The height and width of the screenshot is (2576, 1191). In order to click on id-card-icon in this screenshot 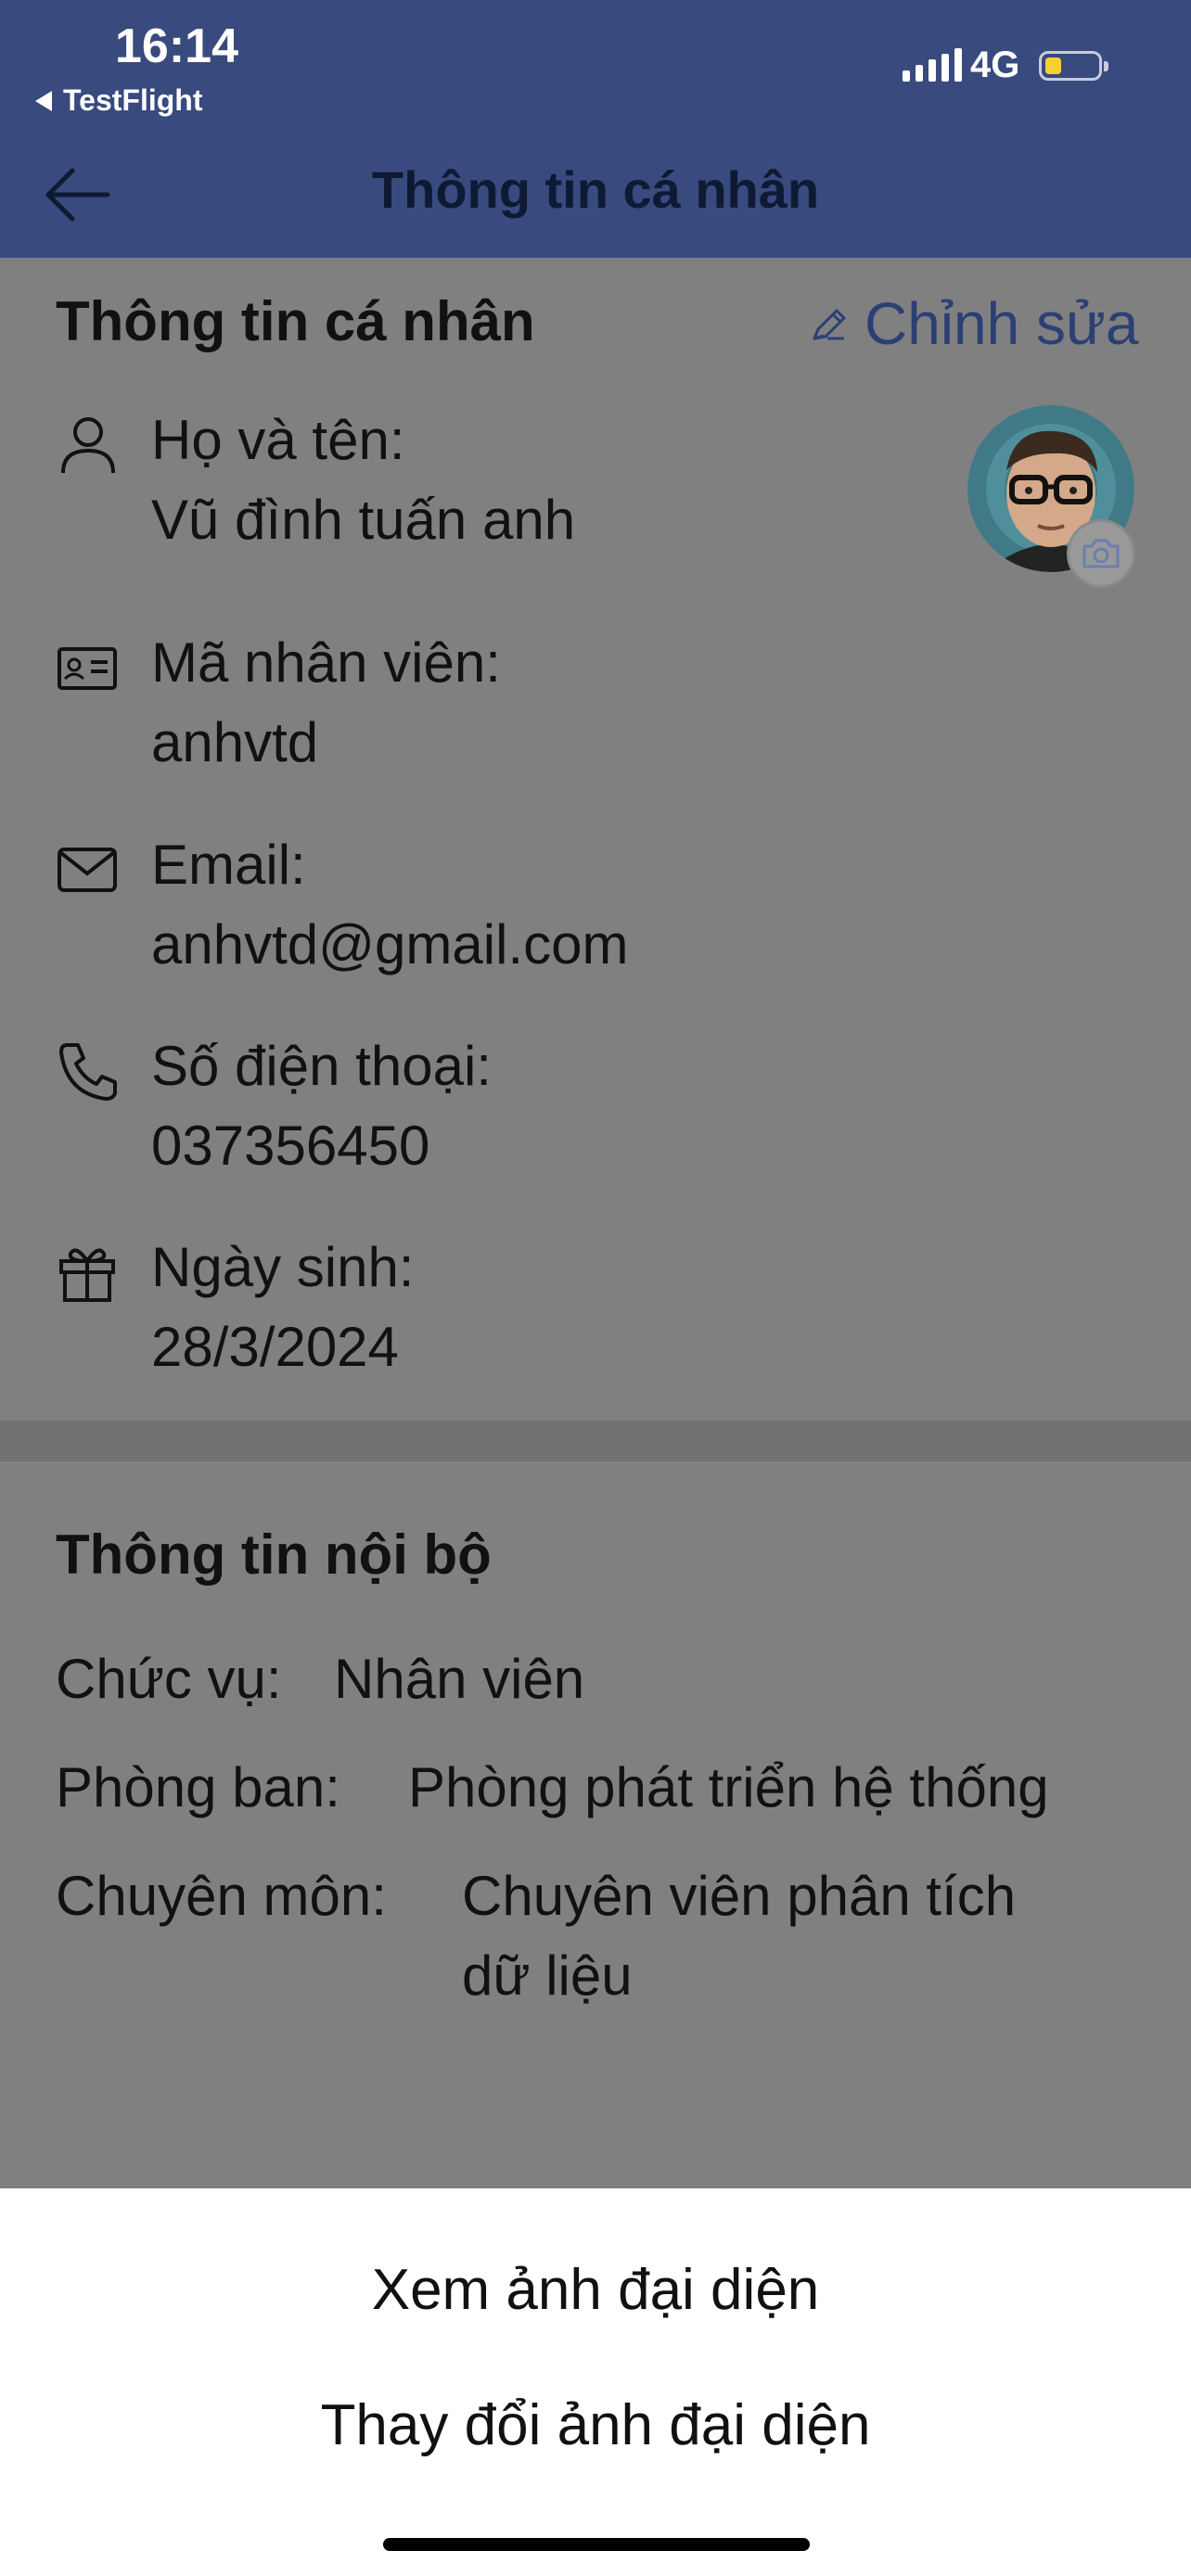, I will do `click(88, 669)`.